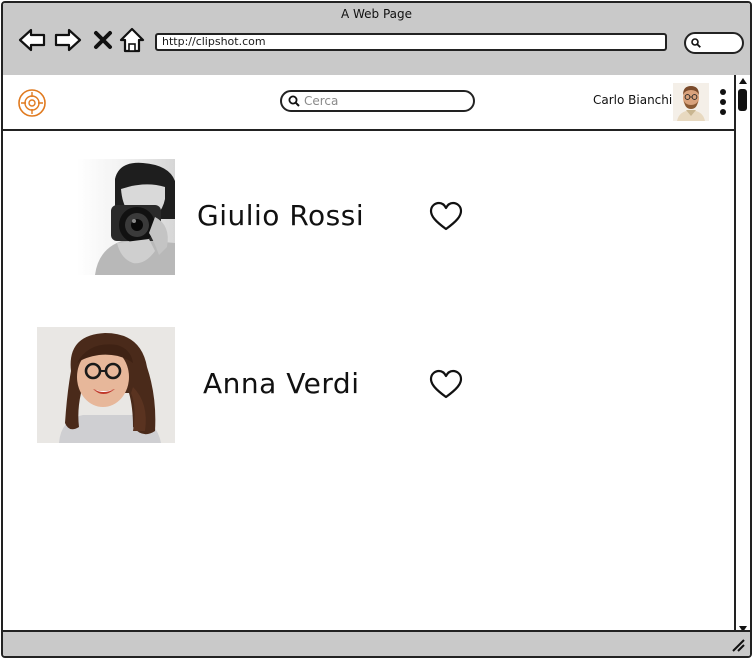 The image size is (755, 660). I want to click on person-name: Anna Verdi, so click(281, 383).